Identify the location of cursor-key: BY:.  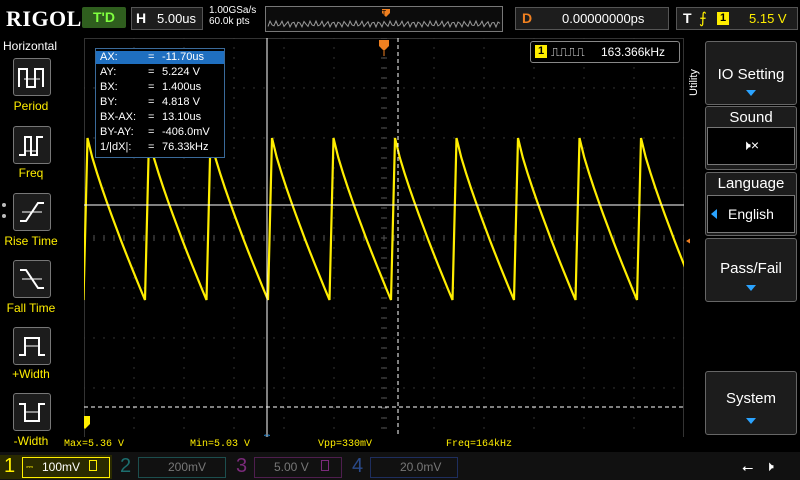
(109, 102).